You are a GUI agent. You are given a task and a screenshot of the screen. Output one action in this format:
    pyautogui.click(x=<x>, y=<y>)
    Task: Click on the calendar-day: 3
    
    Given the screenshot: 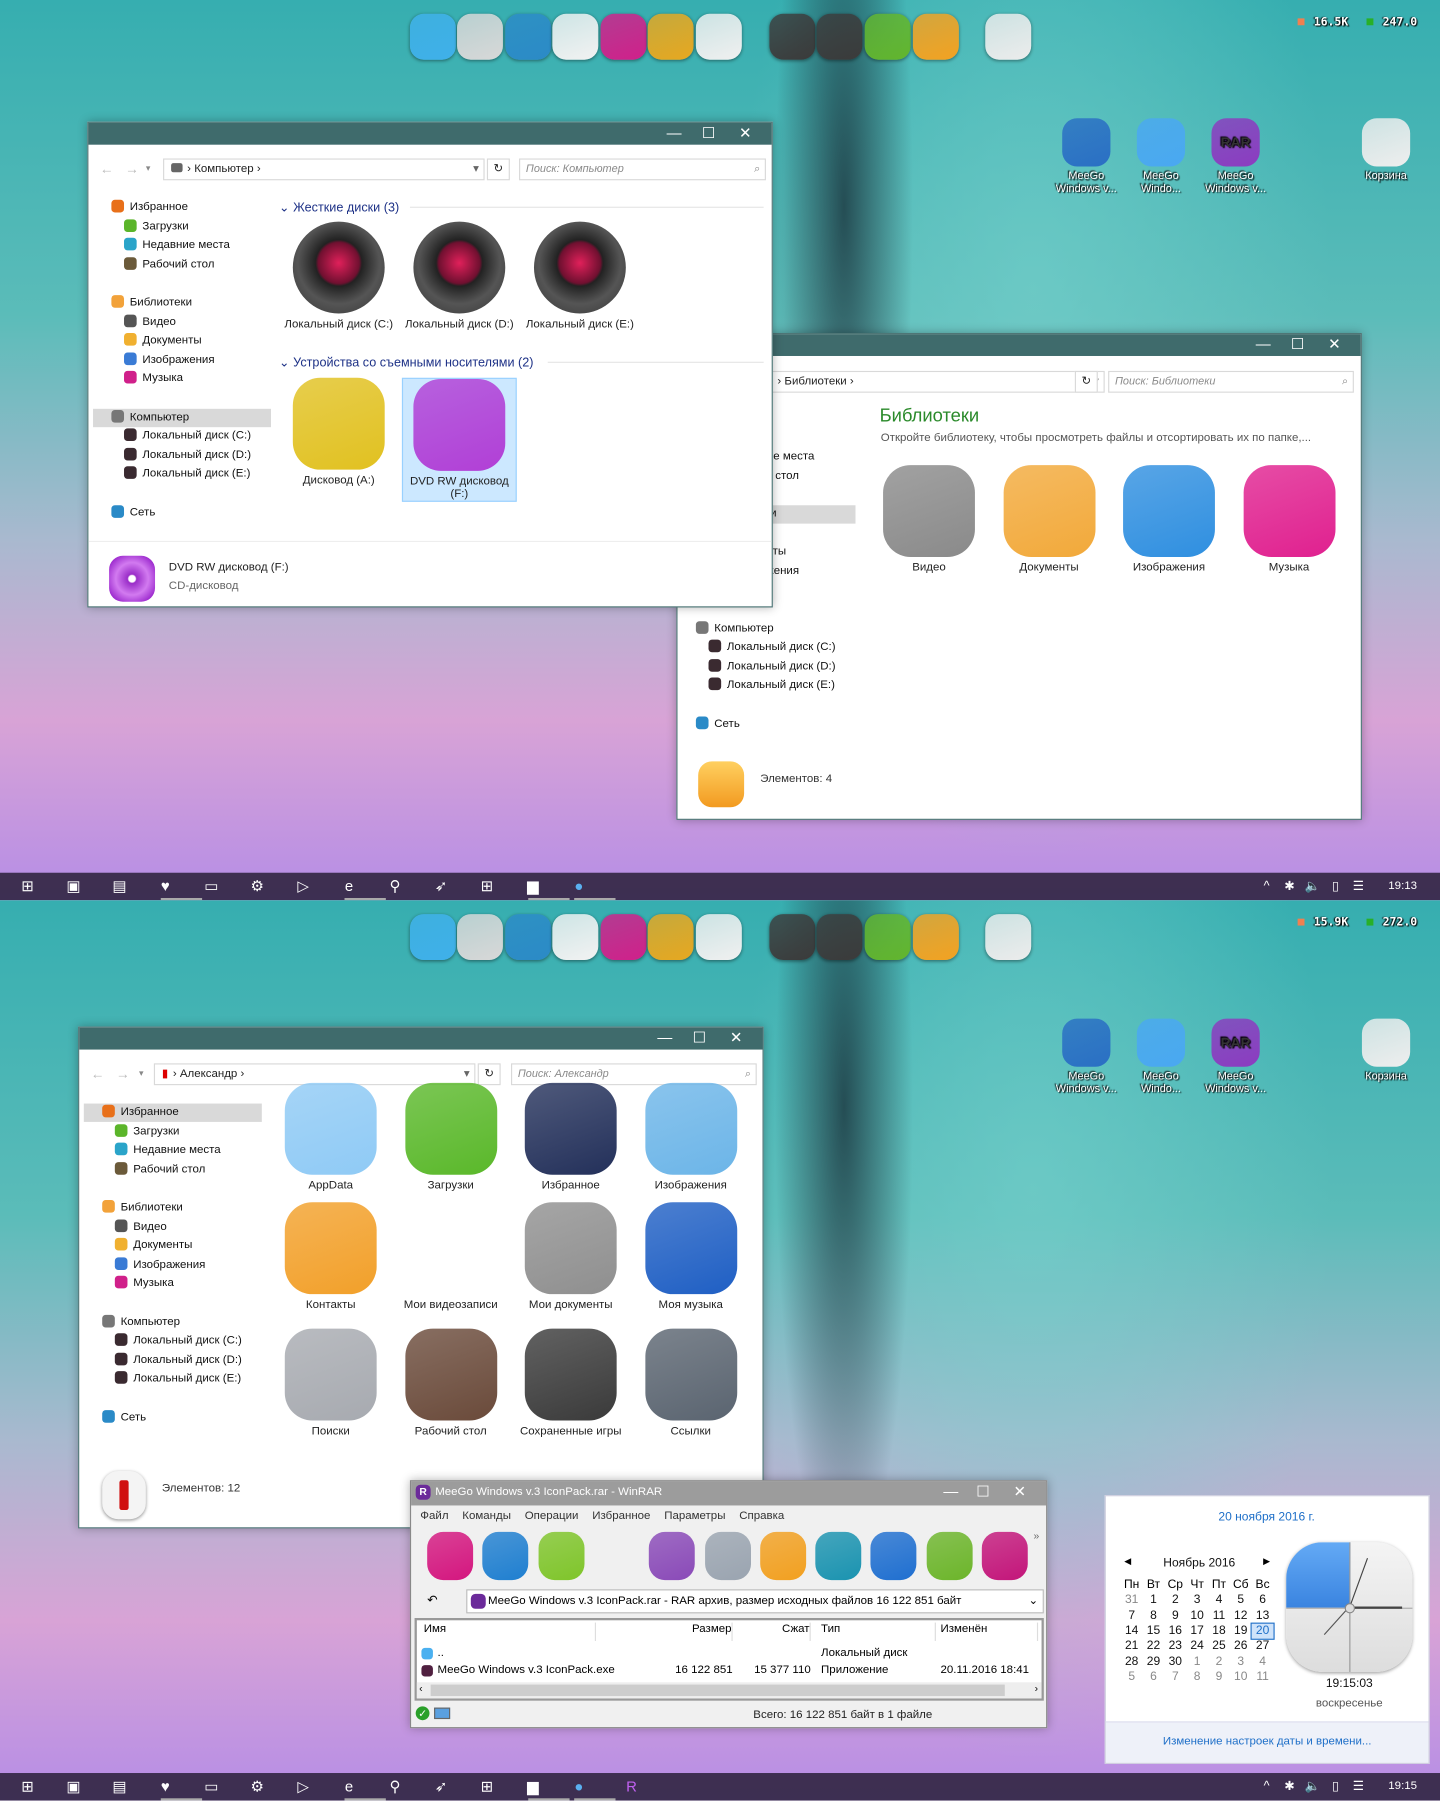 What is the action you would take?
    pyautogui.click(x=1197, y=1600)
    